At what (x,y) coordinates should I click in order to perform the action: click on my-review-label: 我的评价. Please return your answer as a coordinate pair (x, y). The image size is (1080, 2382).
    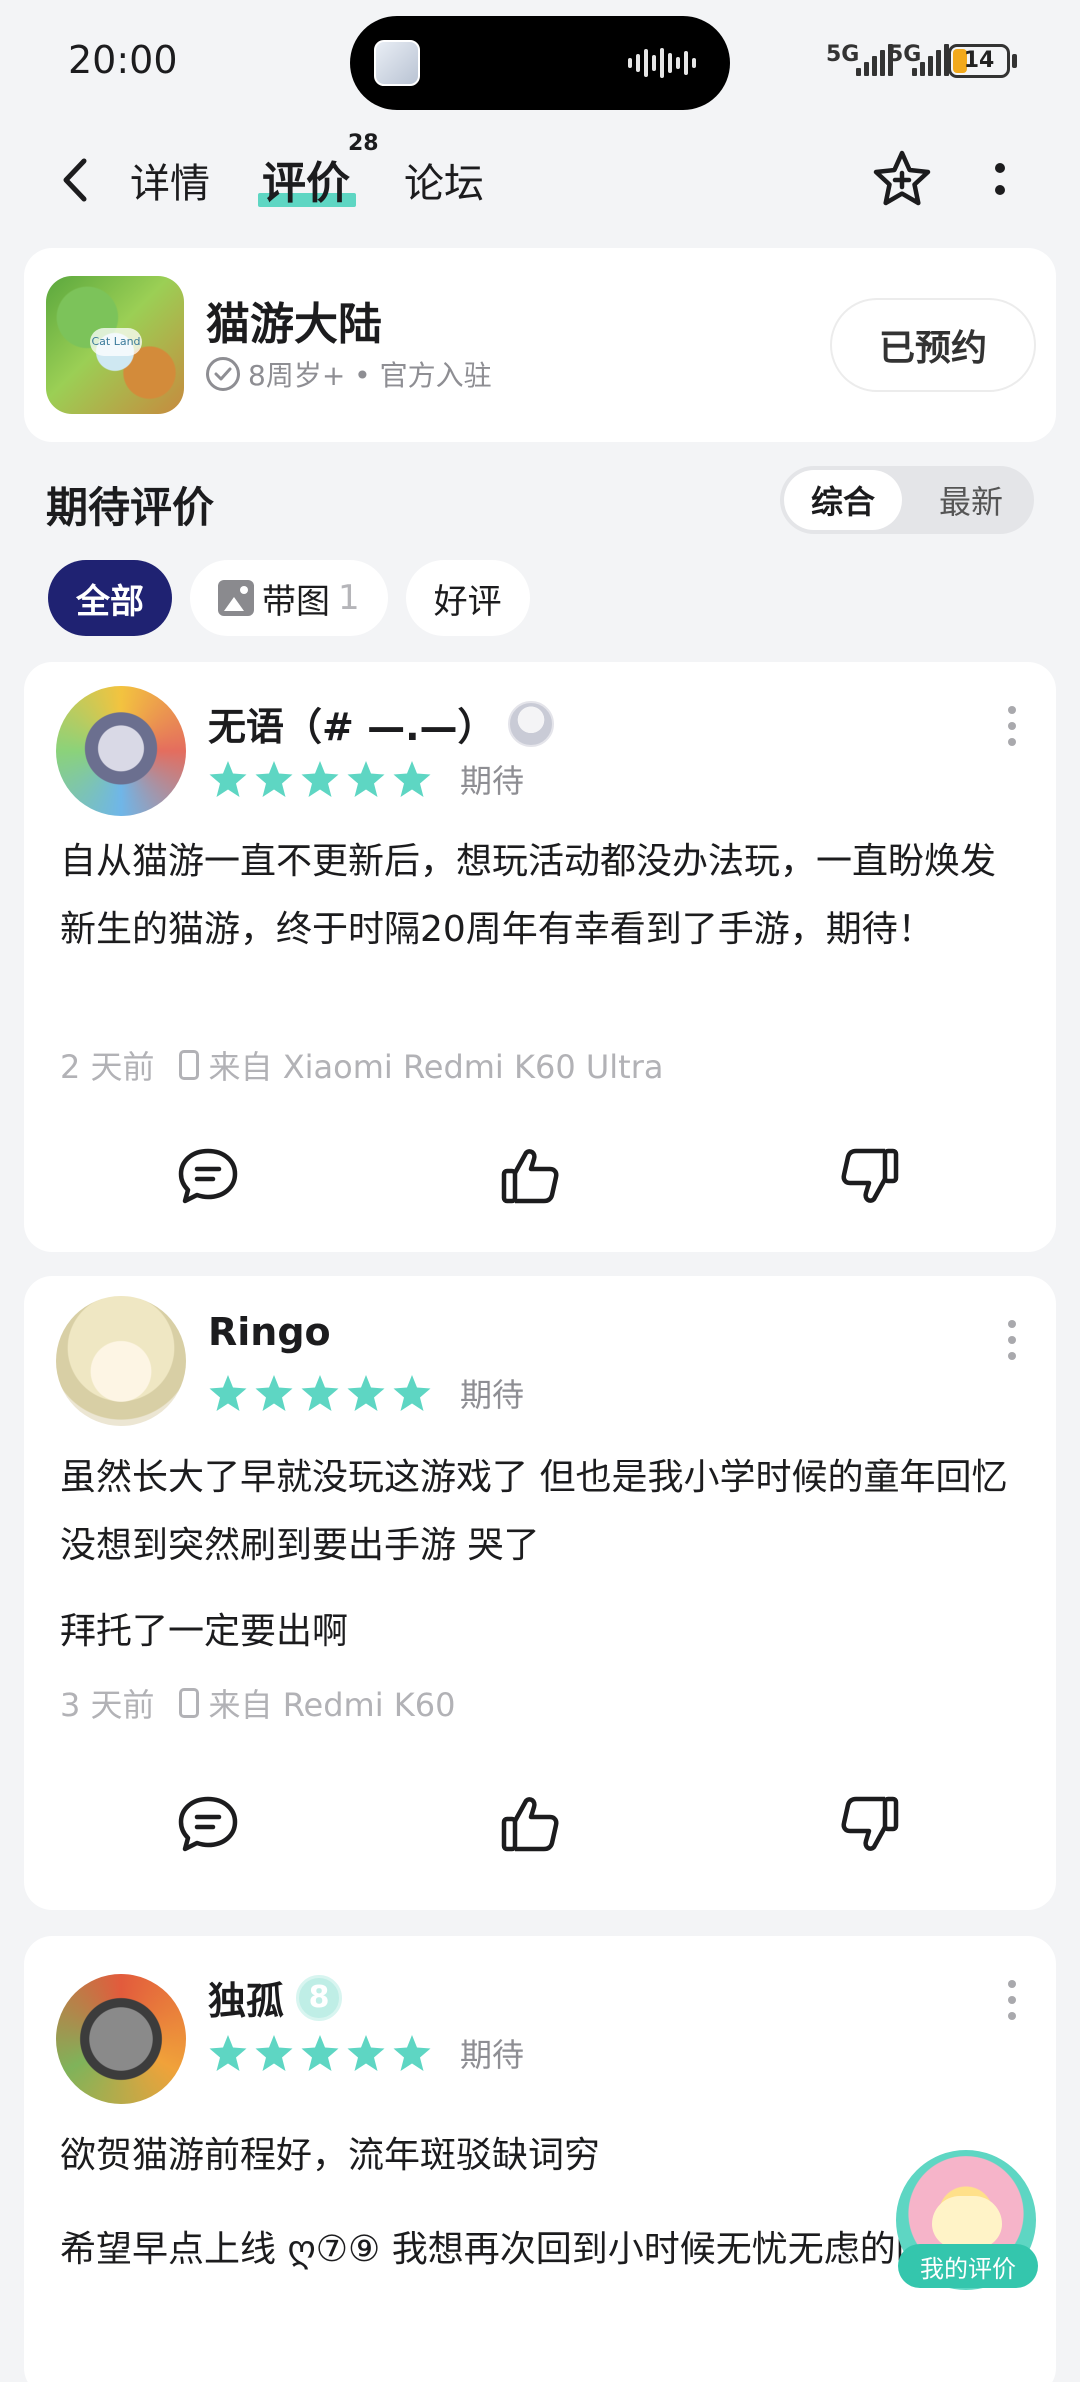
    Looking at the image, I should click on (968, 2266).